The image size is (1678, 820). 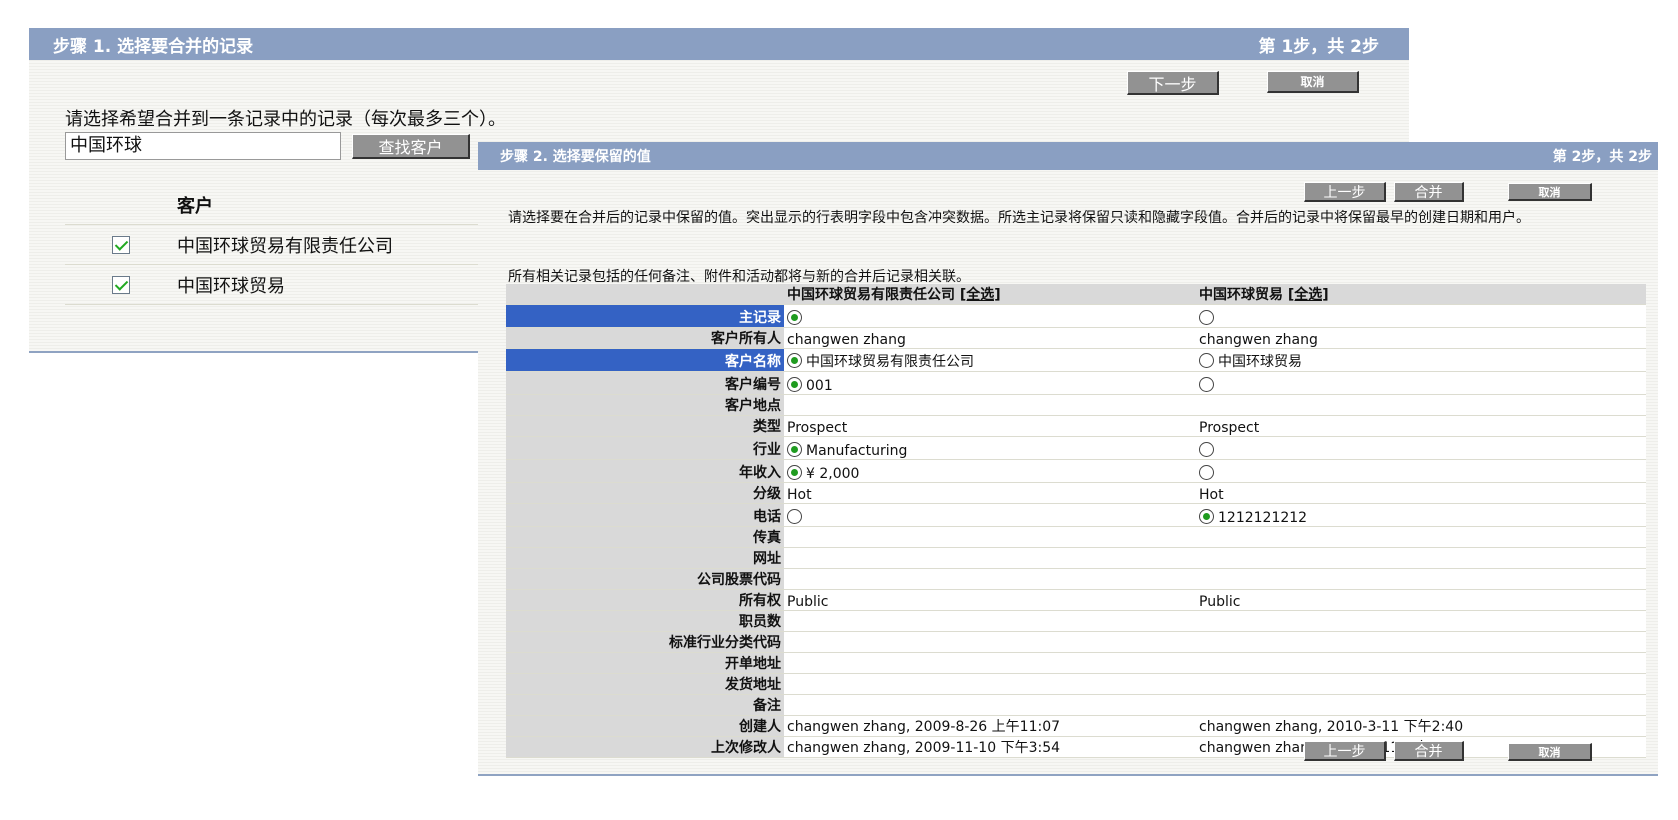 I want to click on field-label-billing: 开单地址, so click(x=645, y=663).